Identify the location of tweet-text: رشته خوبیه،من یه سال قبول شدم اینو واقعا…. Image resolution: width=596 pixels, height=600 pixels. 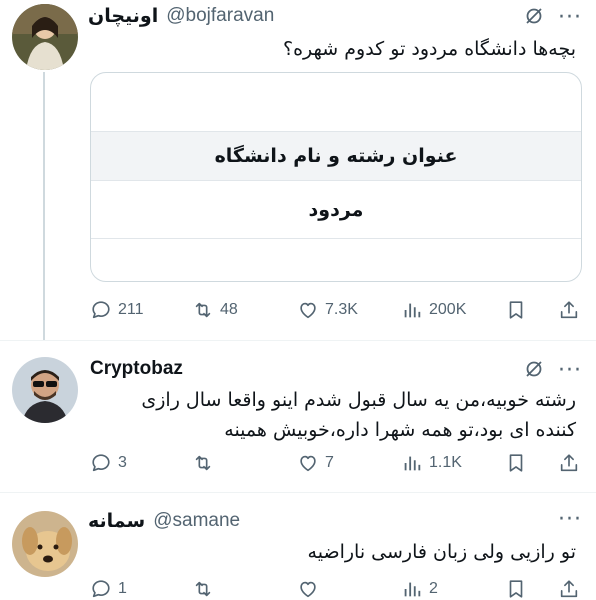
(358, 415).